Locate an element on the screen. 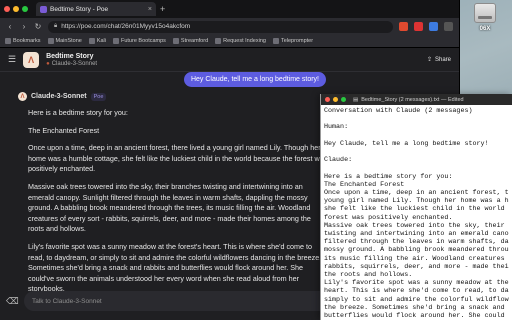 This screenshot has width=512, height=320. editor-line: Human: is located at coordinates (336, 127).